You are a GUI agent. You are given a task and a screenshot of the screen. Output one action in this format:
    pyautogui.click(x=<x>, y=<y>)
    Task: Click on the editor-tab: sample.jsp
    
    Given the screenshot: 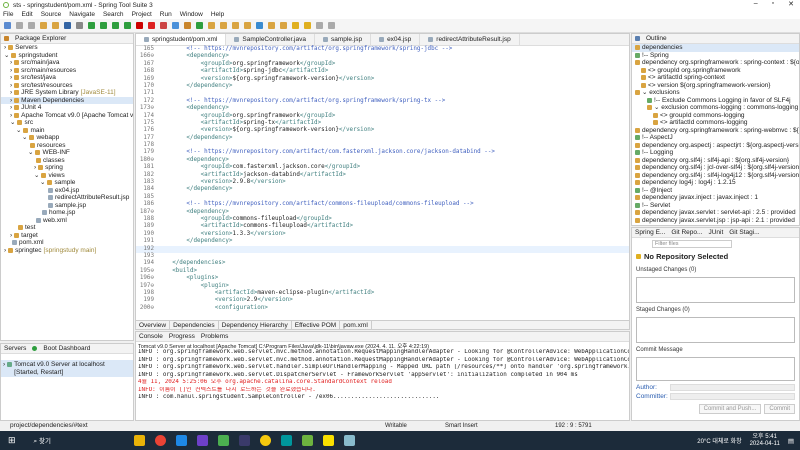 What is the action you would take?
    pyautogui.click(x=343, y=39)
    